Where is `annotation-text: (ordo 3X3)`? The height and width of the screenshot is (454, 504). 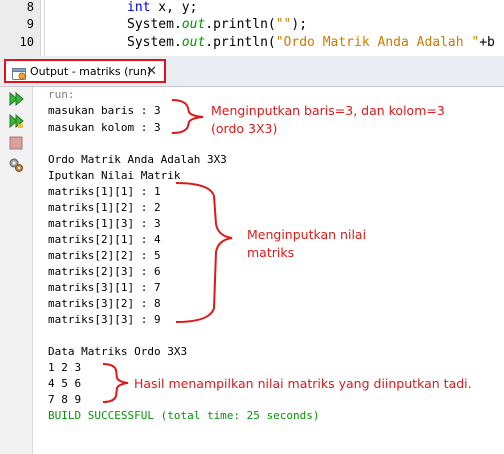
annotation-text: (ordo 3X3) is located at coordinates (244, 128).